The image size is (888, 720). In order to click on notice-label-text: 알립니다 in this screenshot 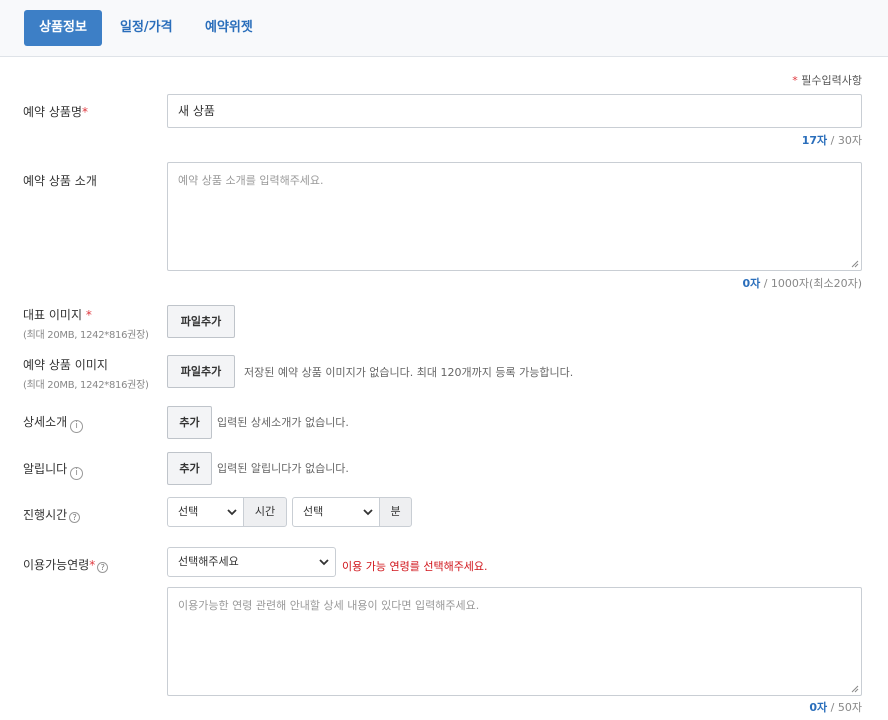, I will do `click(45, 469)`.